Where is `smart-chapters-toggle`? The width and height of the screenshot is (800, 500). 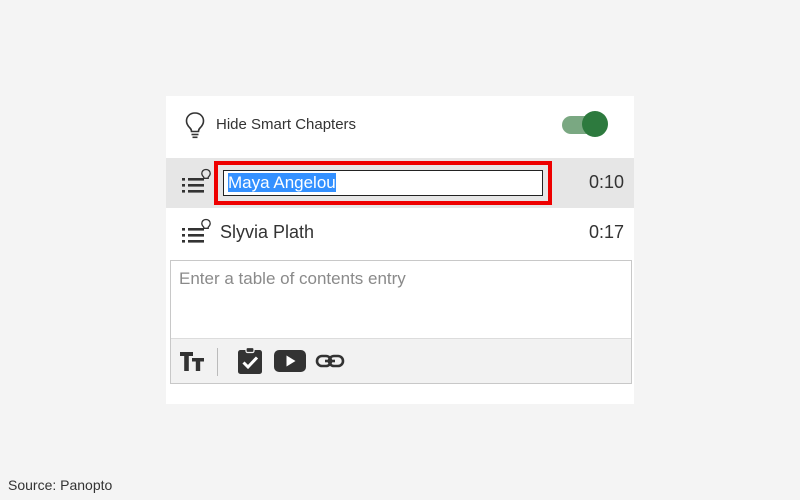
smart-chapters-toggle is located at coordinates (587, 124).